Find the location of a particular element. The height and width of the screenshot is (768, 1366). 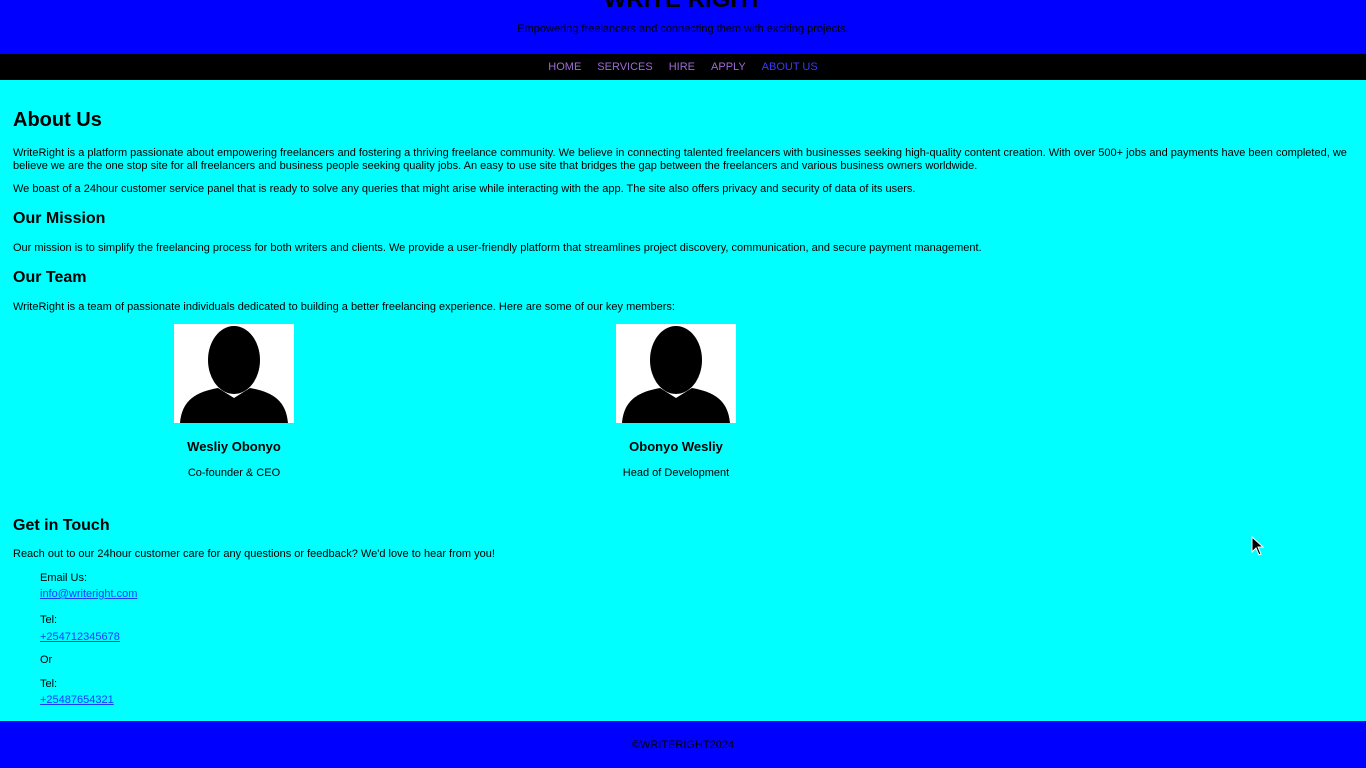

team-member-card: Obonyo Wesliy Head of Development is located at coordinates (676, 401).